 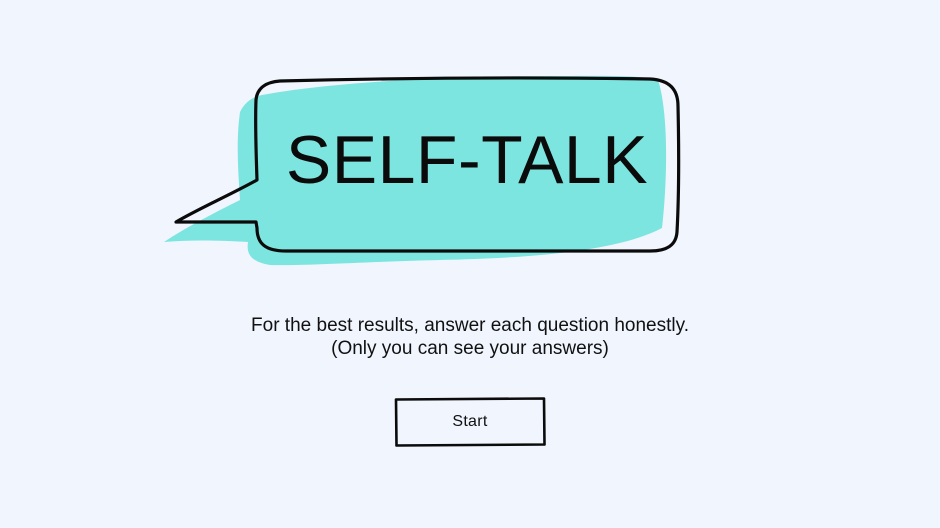 I want to click on start-button: Start, so click(x=470, y=422).